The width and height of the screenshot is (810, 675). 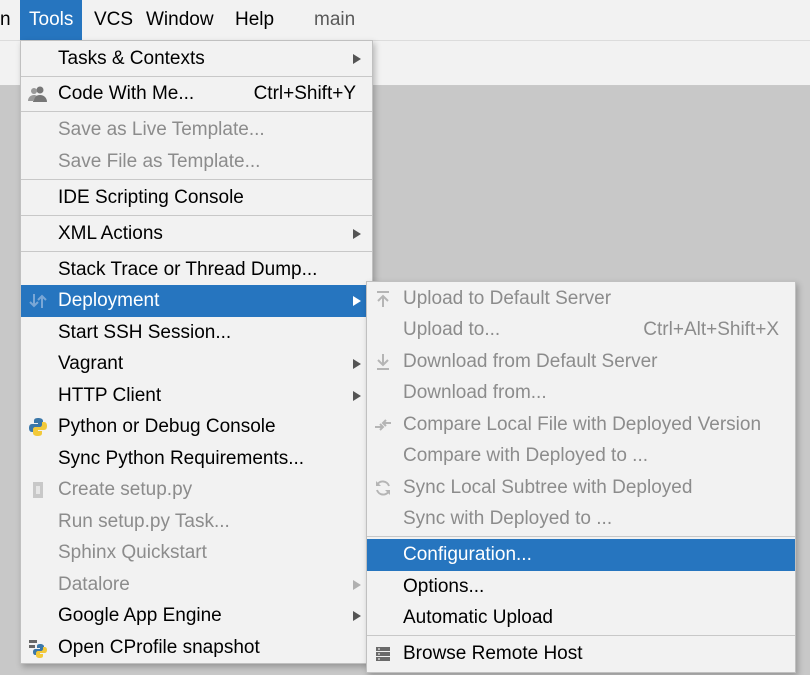 What do you see at coordinates (530, 361) in the screenshot?
I see `menu-item-label: Download from Default Server` at bounding box center [530, 361].